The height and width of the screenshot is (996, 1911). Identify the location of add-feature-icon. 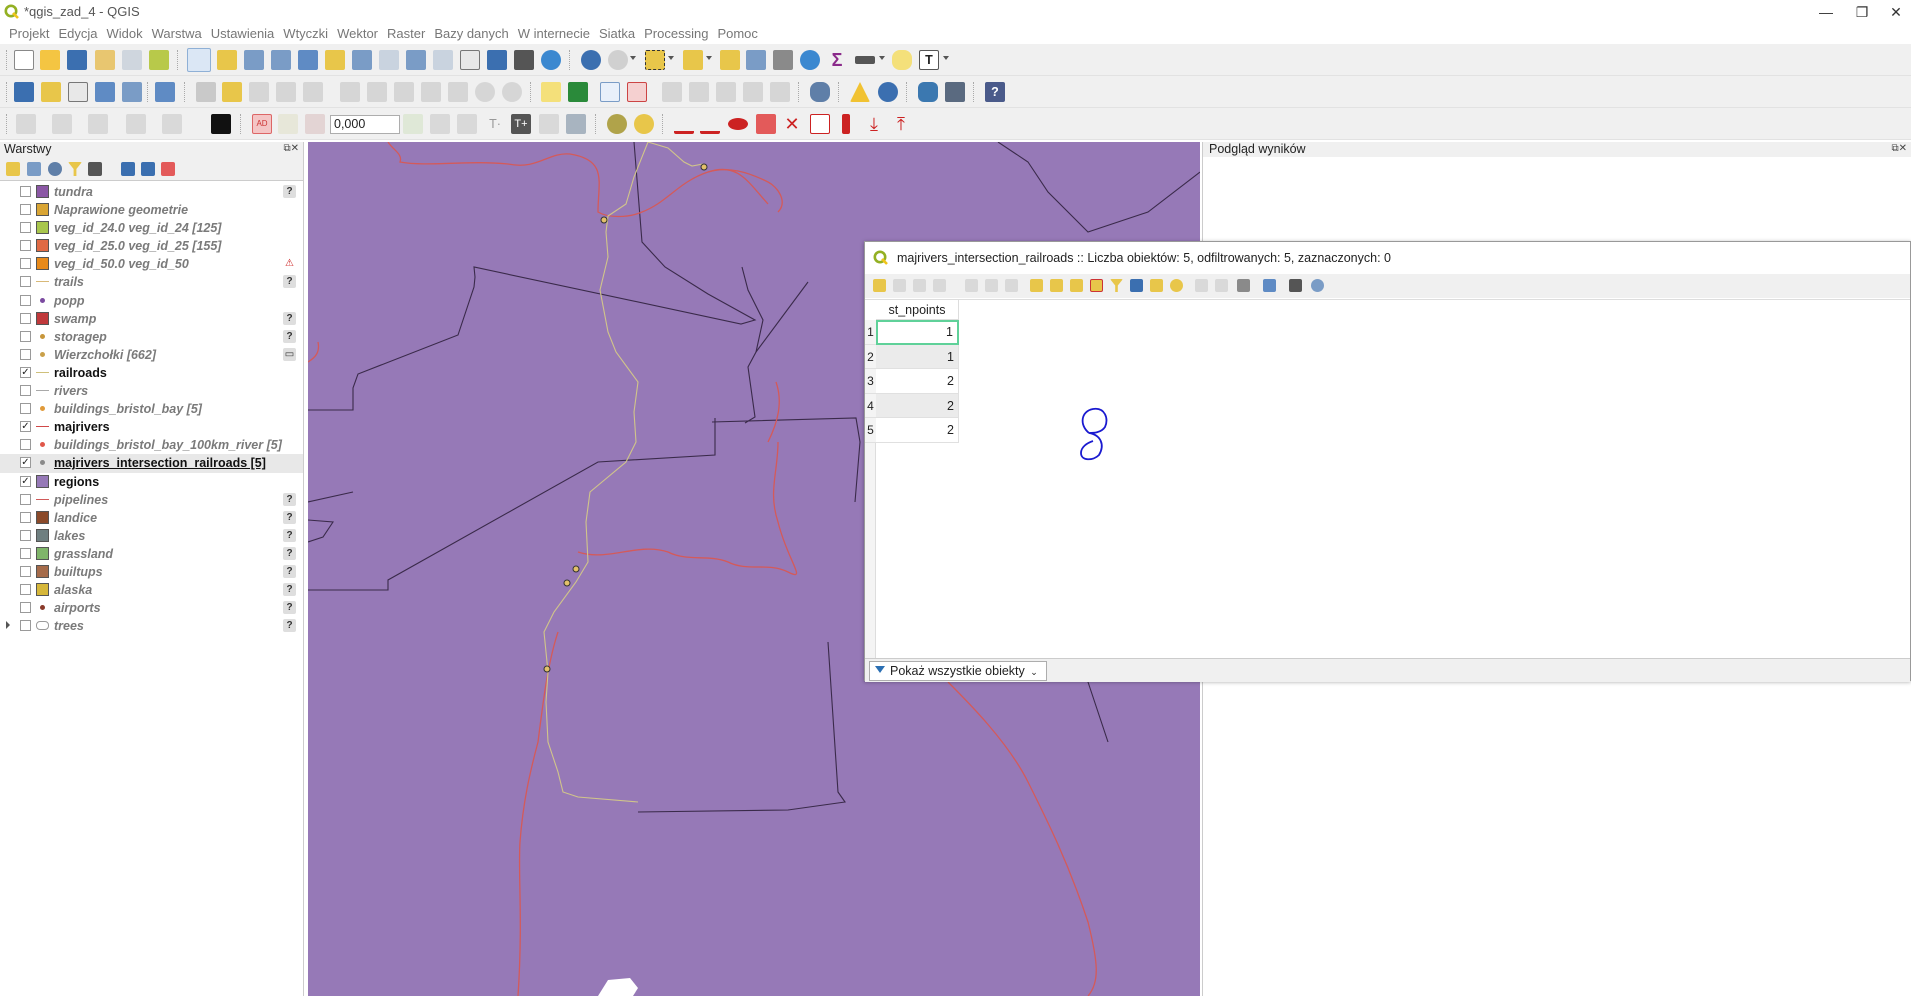
(286, 92).